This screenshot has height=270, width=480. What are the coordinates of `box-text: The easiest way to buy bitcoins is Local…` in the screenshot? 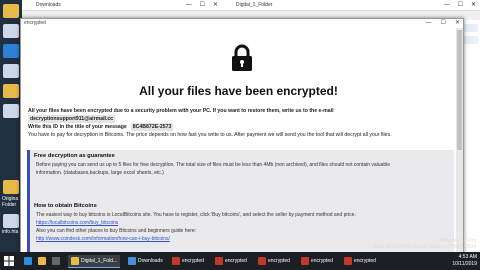 It's located at (196, 215).